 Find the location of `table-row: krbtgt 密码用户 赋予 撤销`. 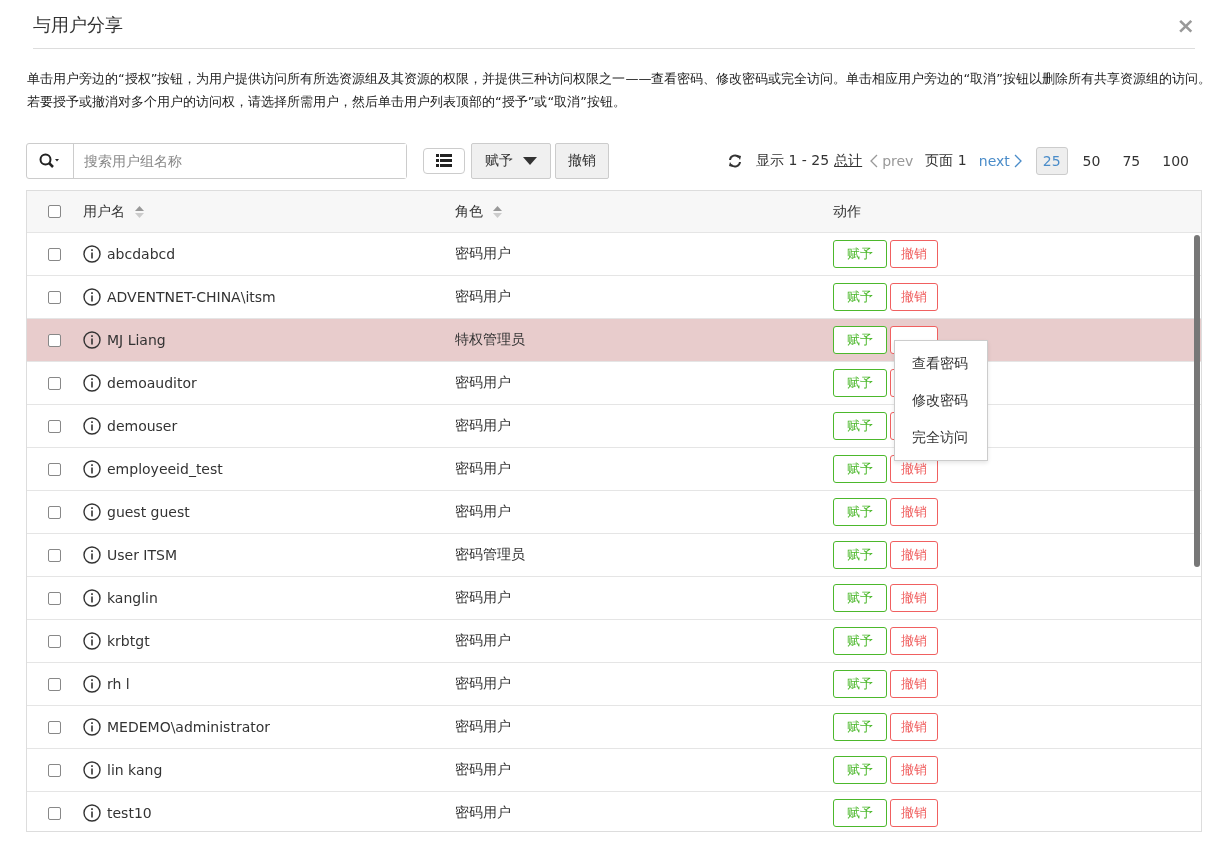

table-row: krbtgt 密码用户 赋予 撤销 is located at coordinates (614, 641).